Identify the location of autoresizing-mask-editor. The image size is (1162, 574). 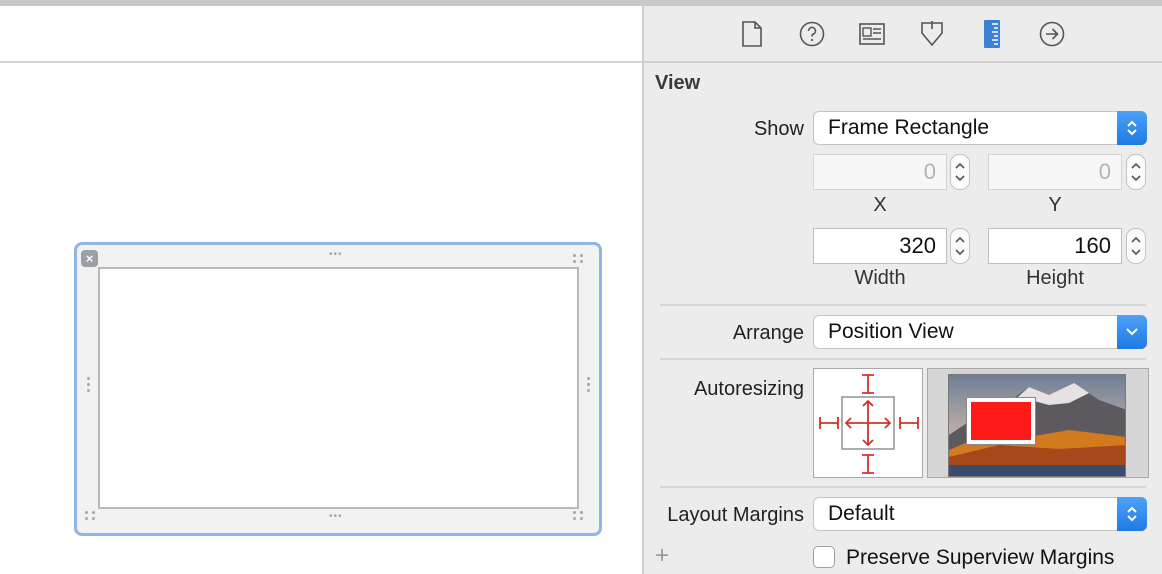
(868, 423).